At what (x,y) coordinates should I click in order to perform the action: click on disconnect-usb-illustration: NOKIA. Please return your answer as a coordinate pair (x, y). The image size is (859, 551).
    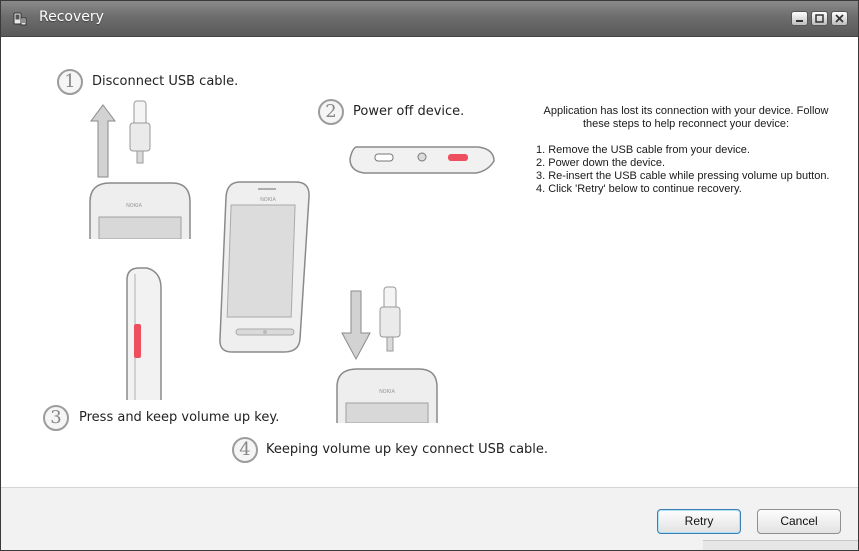
    Looking at the image, I should click on (140, 169).